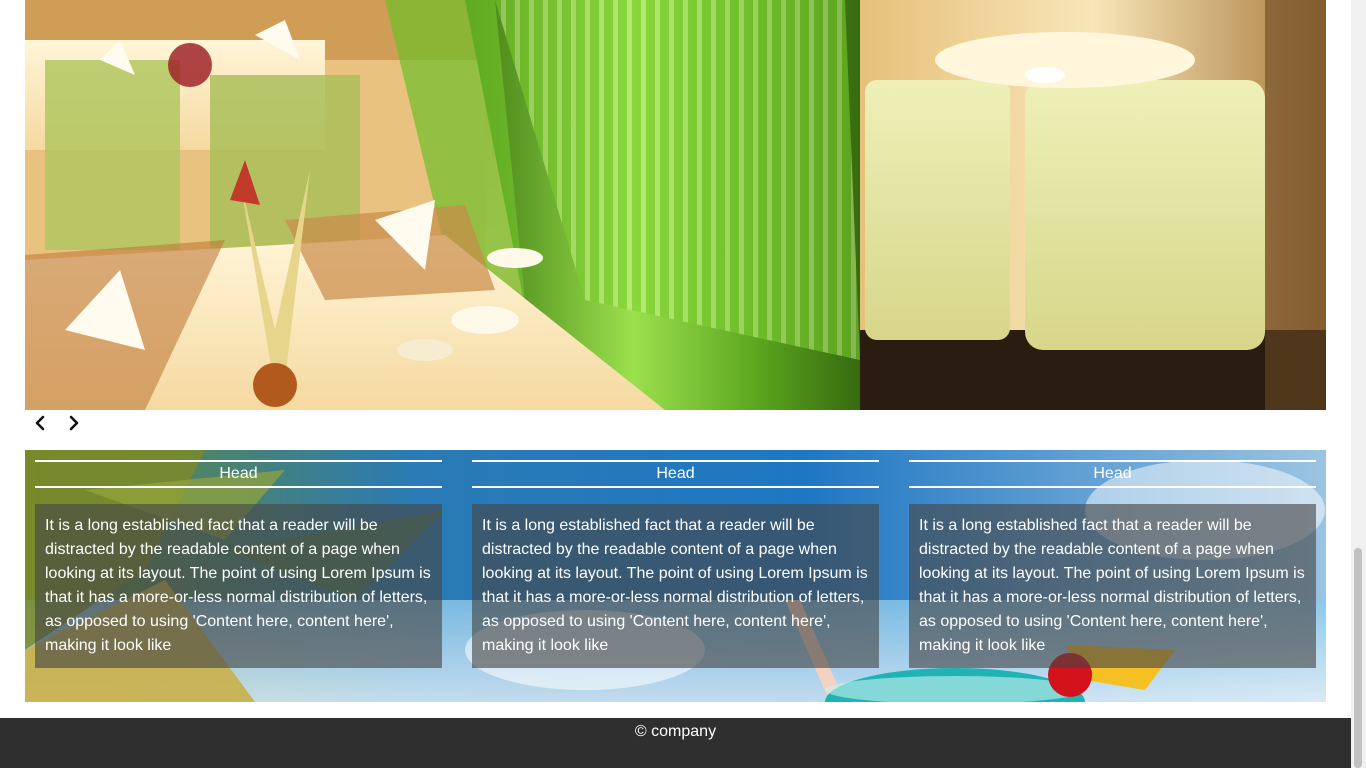  Describe the element at coordinates (1358, 384) in the screenshot. I see `page-scrollbar` at that location.